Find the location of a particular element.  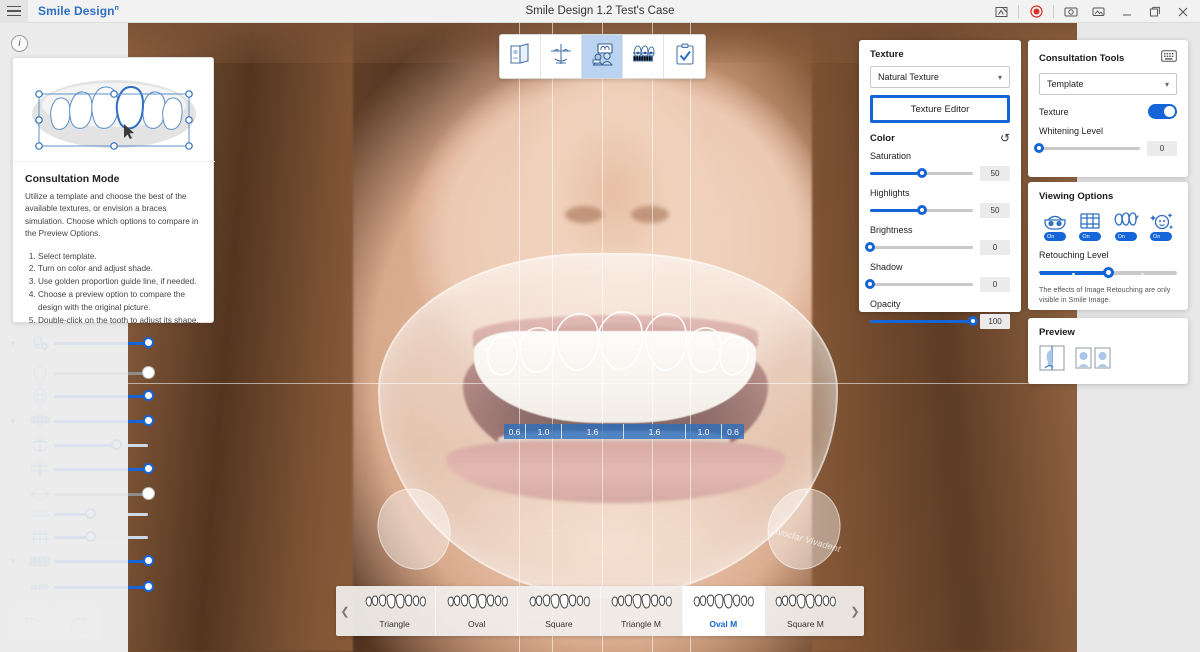

view-mask-option: On is located at coordinates (1055, 226).